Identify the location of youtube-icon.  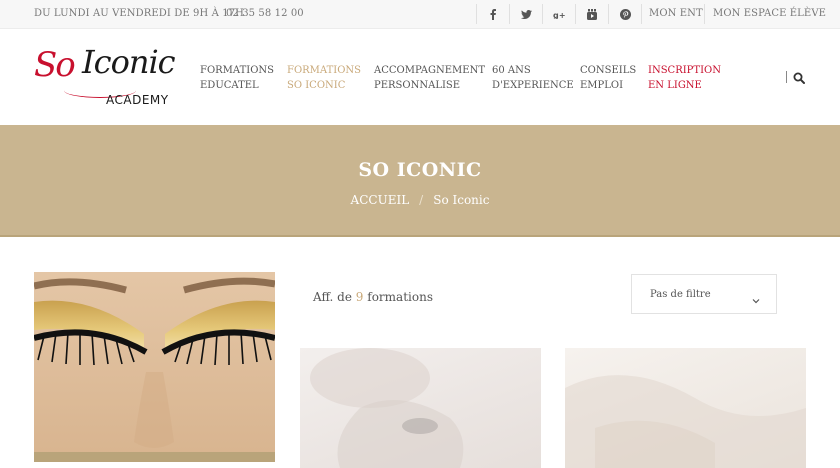
(592, 14).